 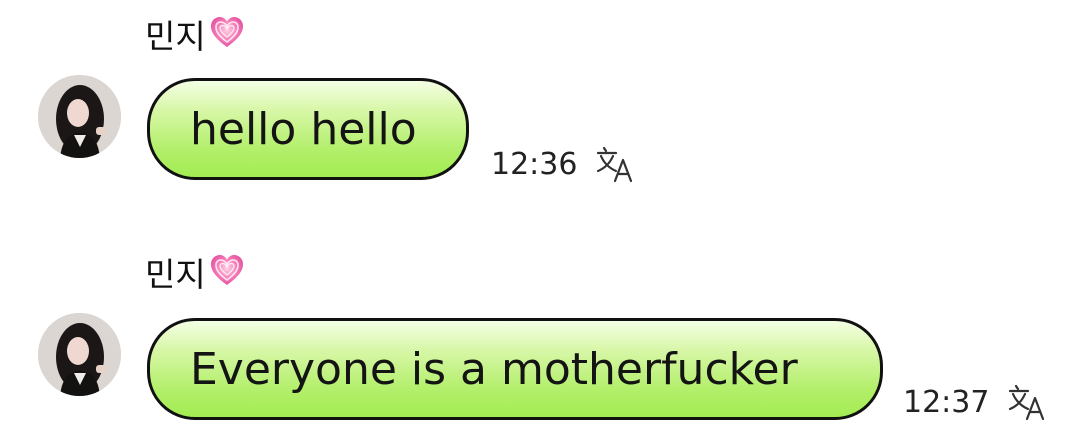 What do you see at coordinates (303, 129) in the screenshot?
I see `message-text: hello hello` at bounding box center [303, 129].